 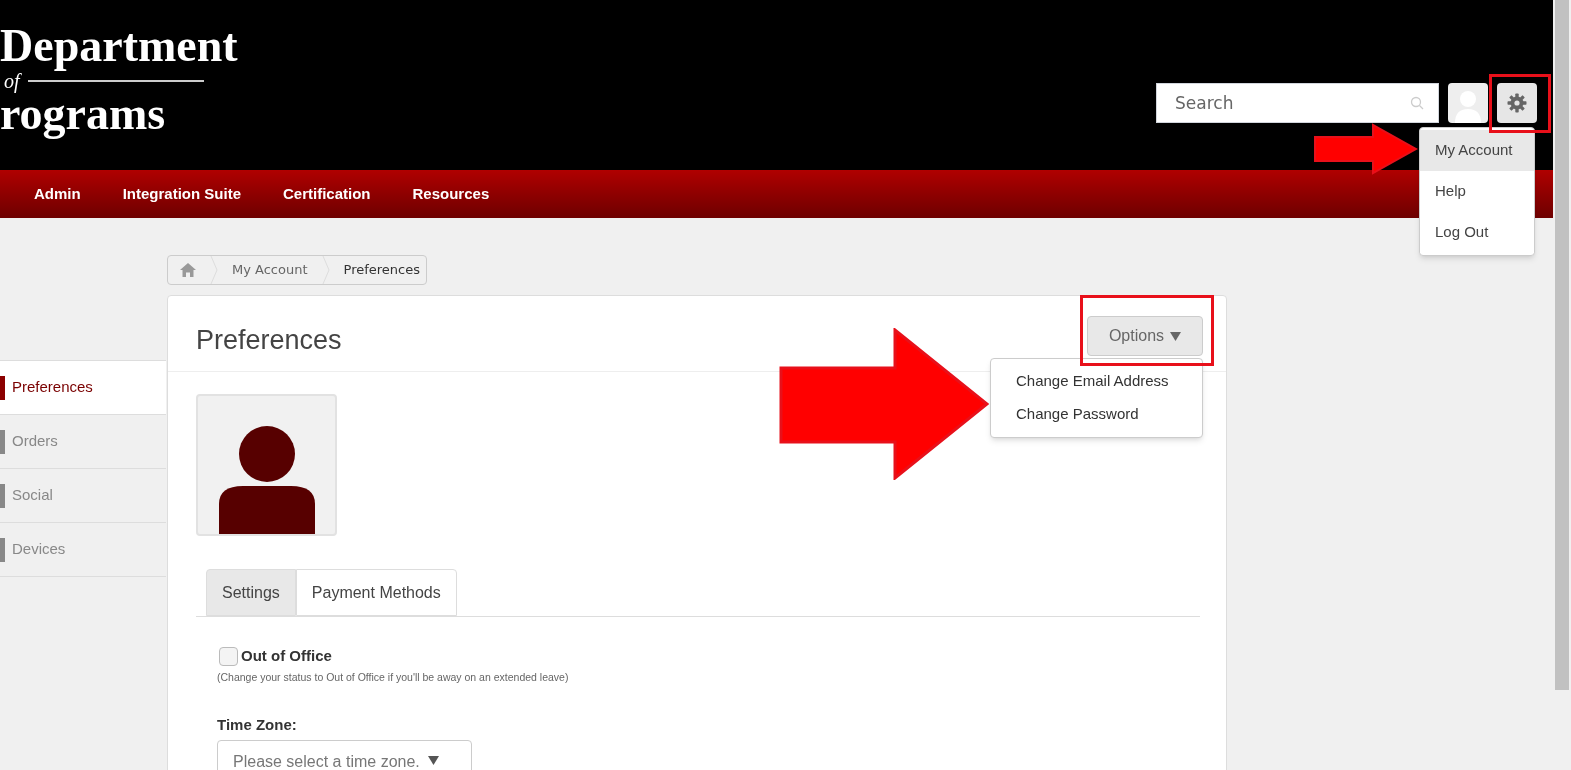 What do you see at coordinates (83, 388) in the screenshot?
I see `sidebar-item: Preferences` at bounding box center [83, 388].